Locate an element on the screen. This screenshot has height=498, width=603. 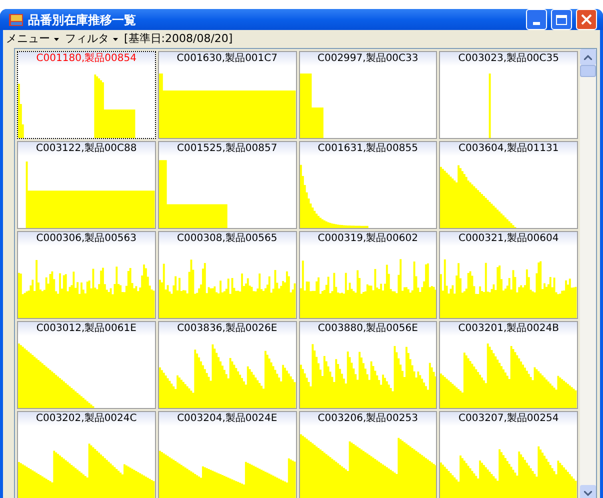
scroll-down-button is located at coordinates (588, 491).